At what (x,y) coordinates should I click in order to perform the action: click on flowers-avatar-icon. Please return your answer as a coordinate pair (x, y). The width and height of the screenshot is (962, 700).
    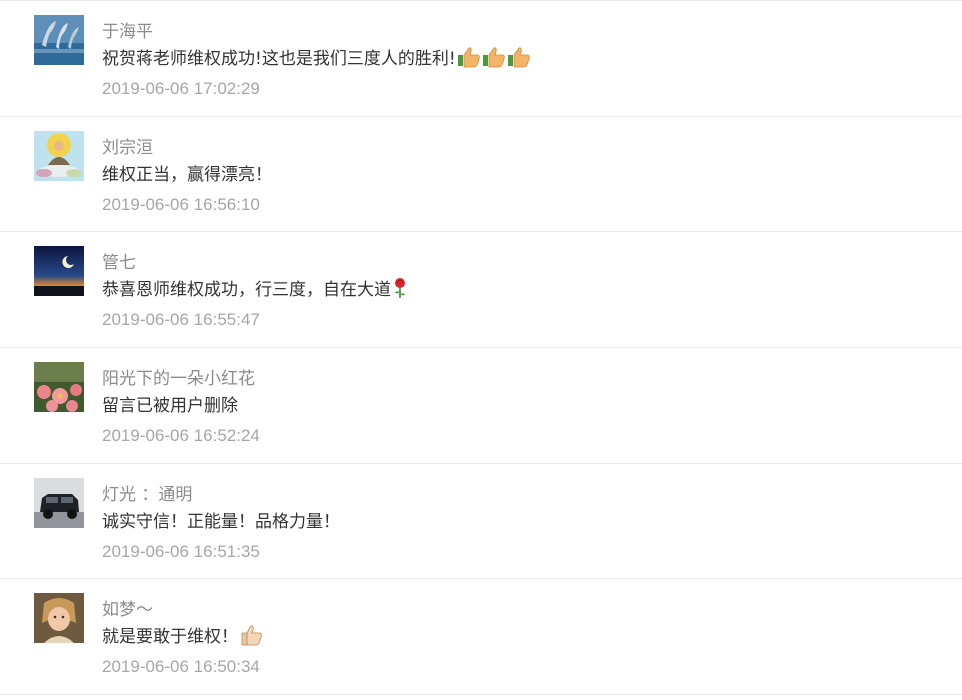
    Looking at the image, I should click on (59, 387).